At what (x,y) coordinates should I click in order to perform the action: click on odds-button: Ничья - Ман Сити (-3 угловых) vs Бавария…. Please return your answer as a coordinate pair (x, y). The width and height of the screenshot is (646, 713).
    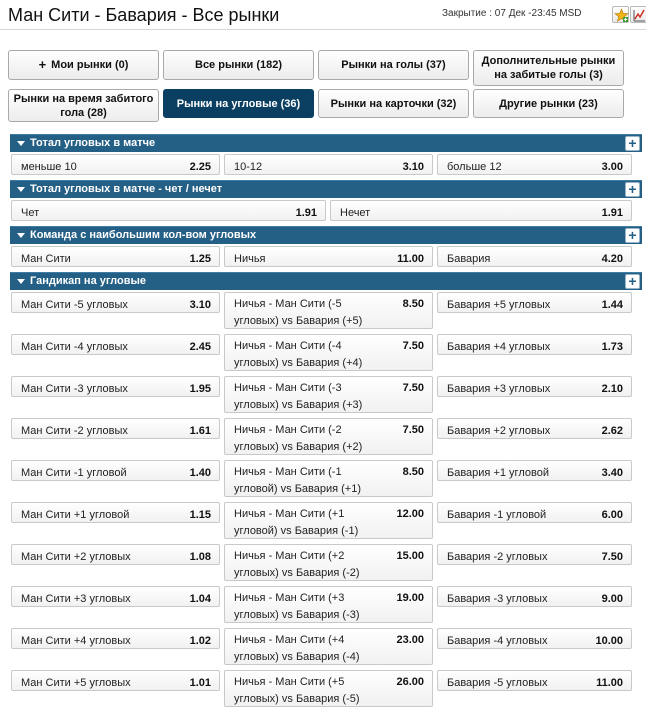
    Looking at the image, I should click on (328, 394).